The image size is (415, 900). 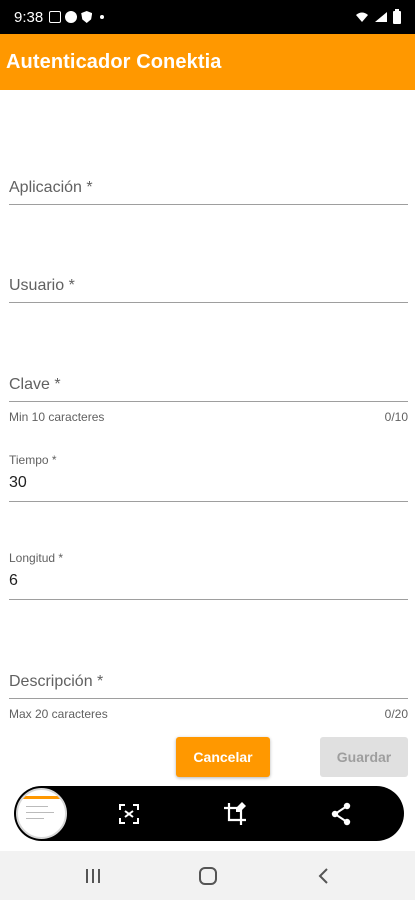 I want to click on scan-text-icon, so click(x=129, y=814).